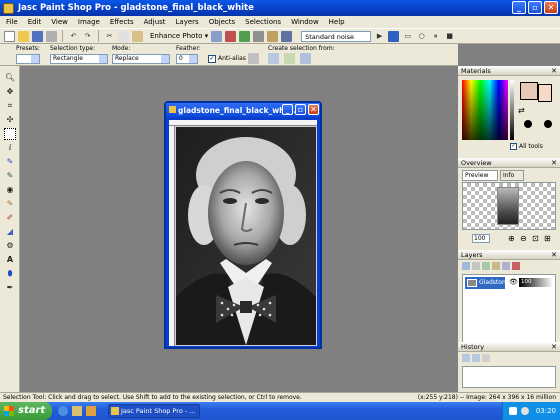 The image size is (560, 420). What do you see at coordinates (305, 58) in the screenshot?
I see `selection-from-all-icon` at bounding box center [305, 58].